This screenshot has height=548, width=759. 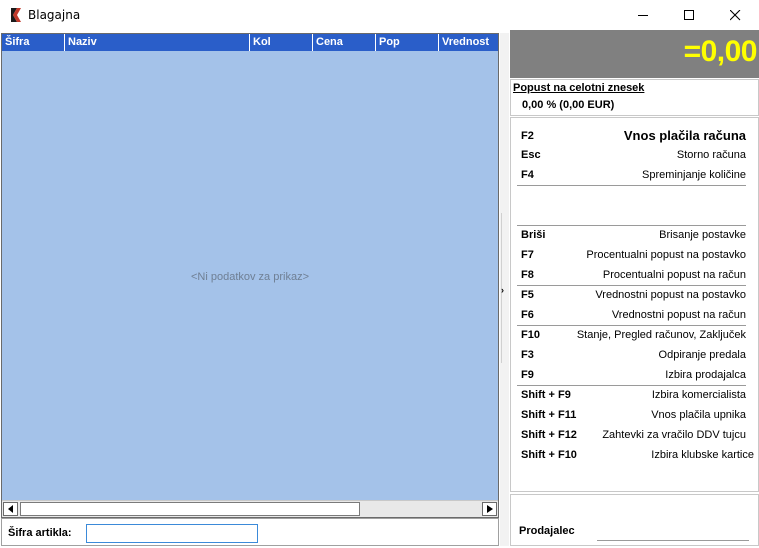 I want to click on divider, so click(x=631, y=185).